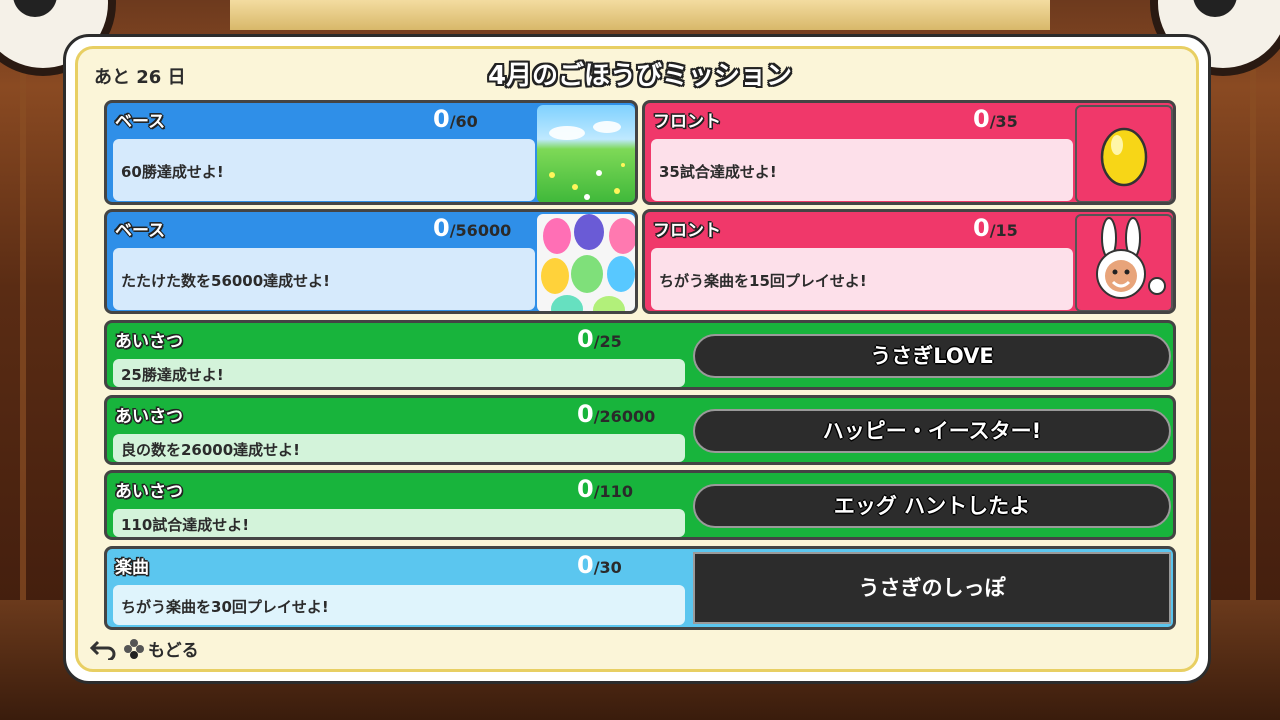 Image resolution: width=1280 pixels, height=720 pixels. I want to click on mission-description-box: ちがう楽曲を15回プレイせよ!, so click(862, 279).